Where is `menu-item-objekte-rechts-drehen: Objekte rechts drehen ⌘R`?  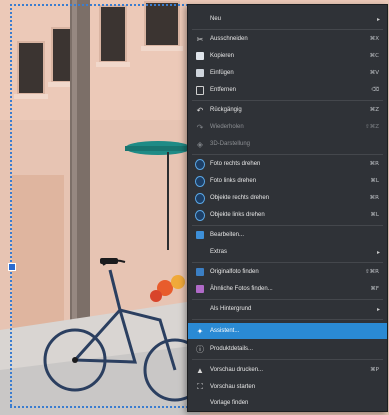
menu-item-objekte-rechts-drehen: Objekte rechts drehen ⌘R is located at coordinates (287, 198).